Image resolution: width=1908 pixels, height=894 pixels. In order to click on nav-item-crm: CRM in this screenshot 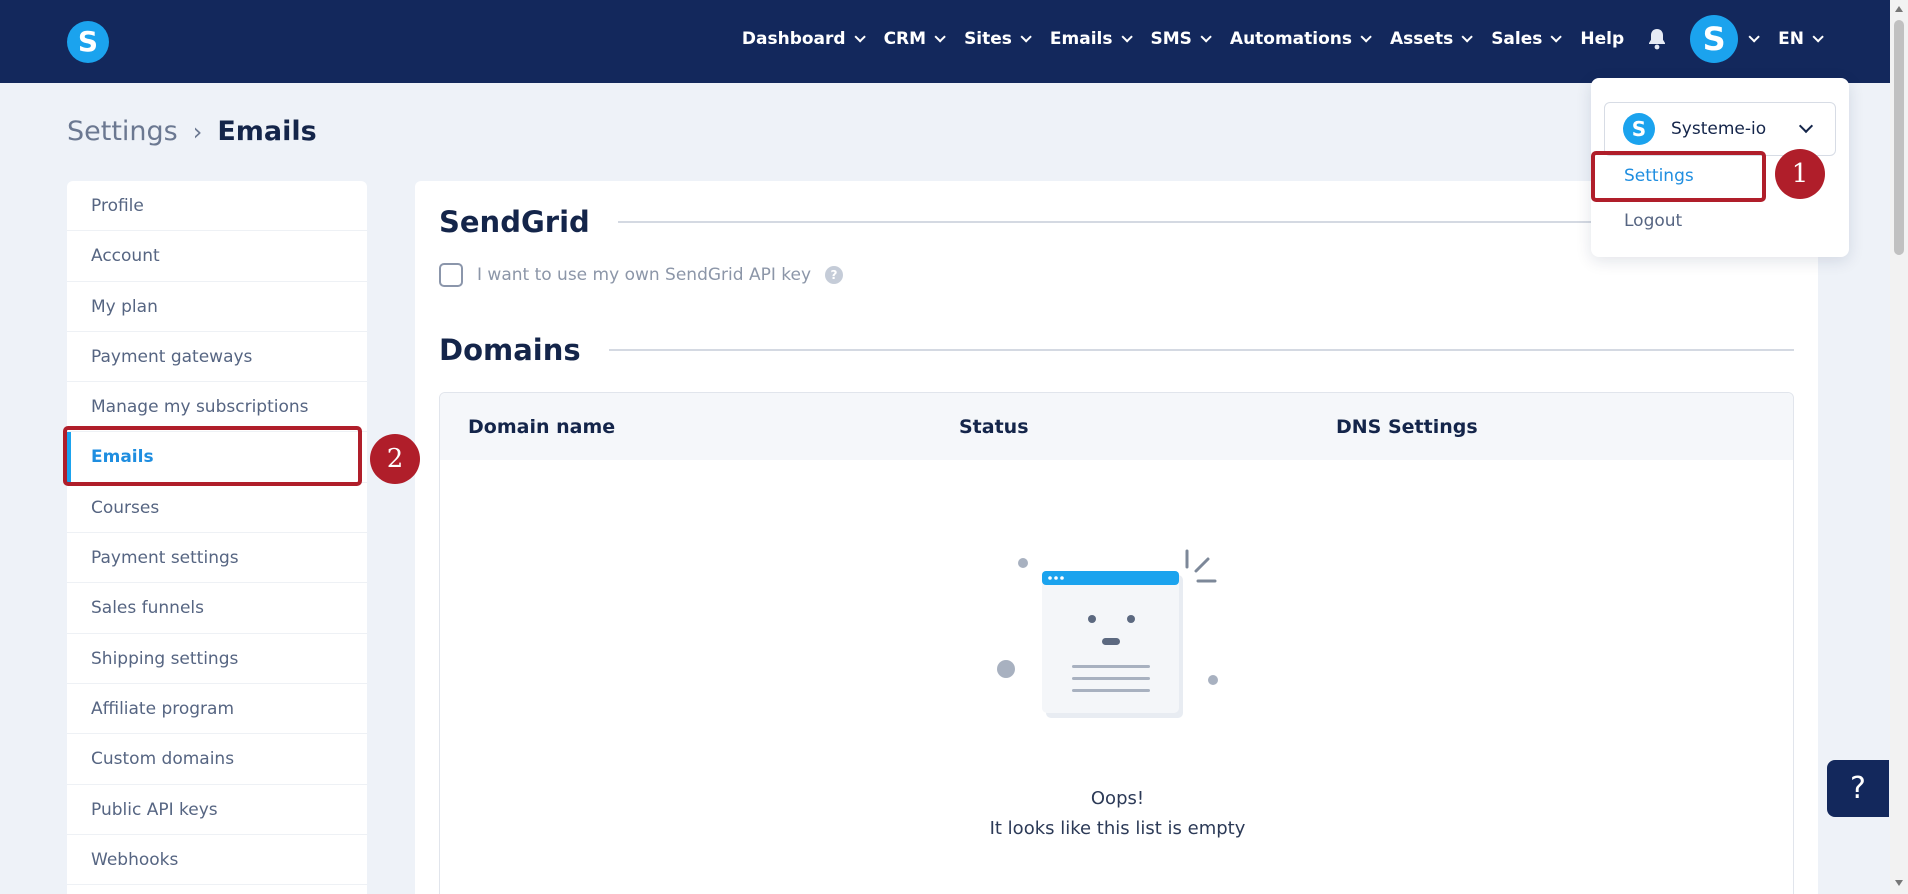, I will do `click(914, 39)`.